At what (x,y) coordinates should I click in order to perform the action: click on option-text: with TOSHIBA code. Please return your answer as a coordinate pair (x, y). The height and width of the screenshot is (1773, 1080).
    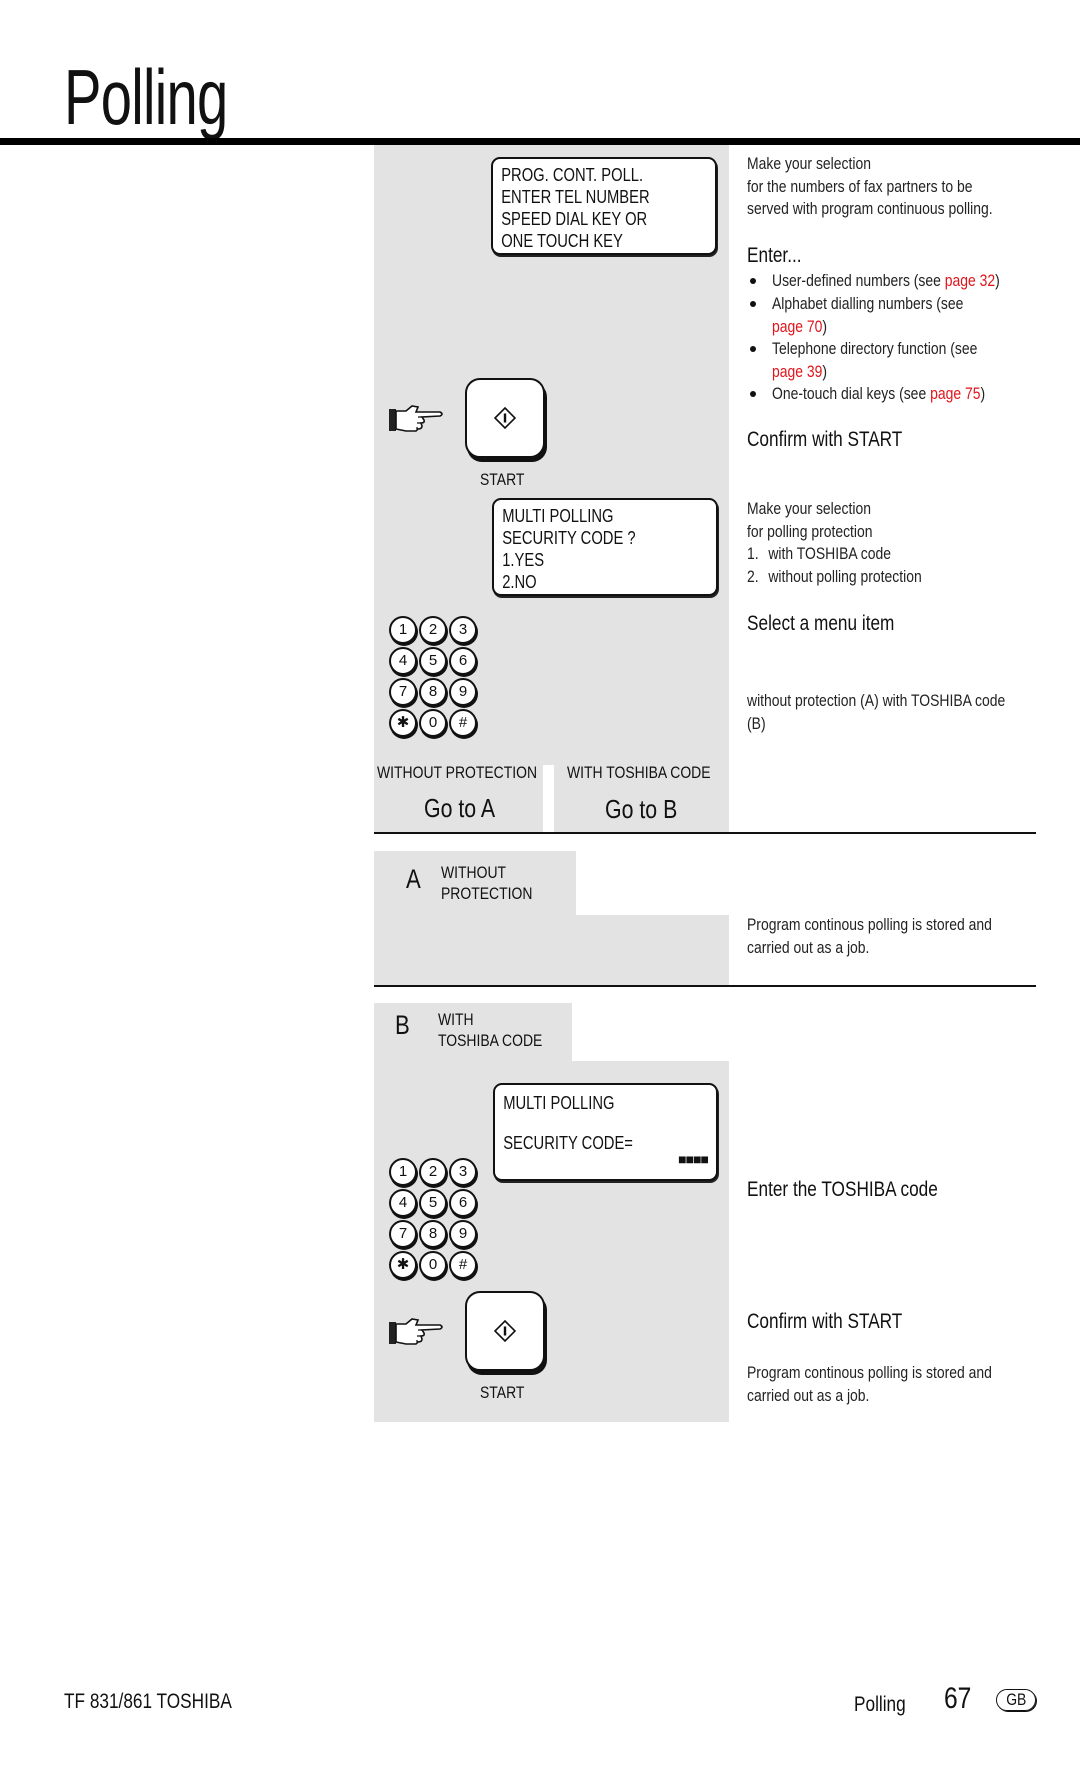
    Looking at the image, I should click on (830, 553).